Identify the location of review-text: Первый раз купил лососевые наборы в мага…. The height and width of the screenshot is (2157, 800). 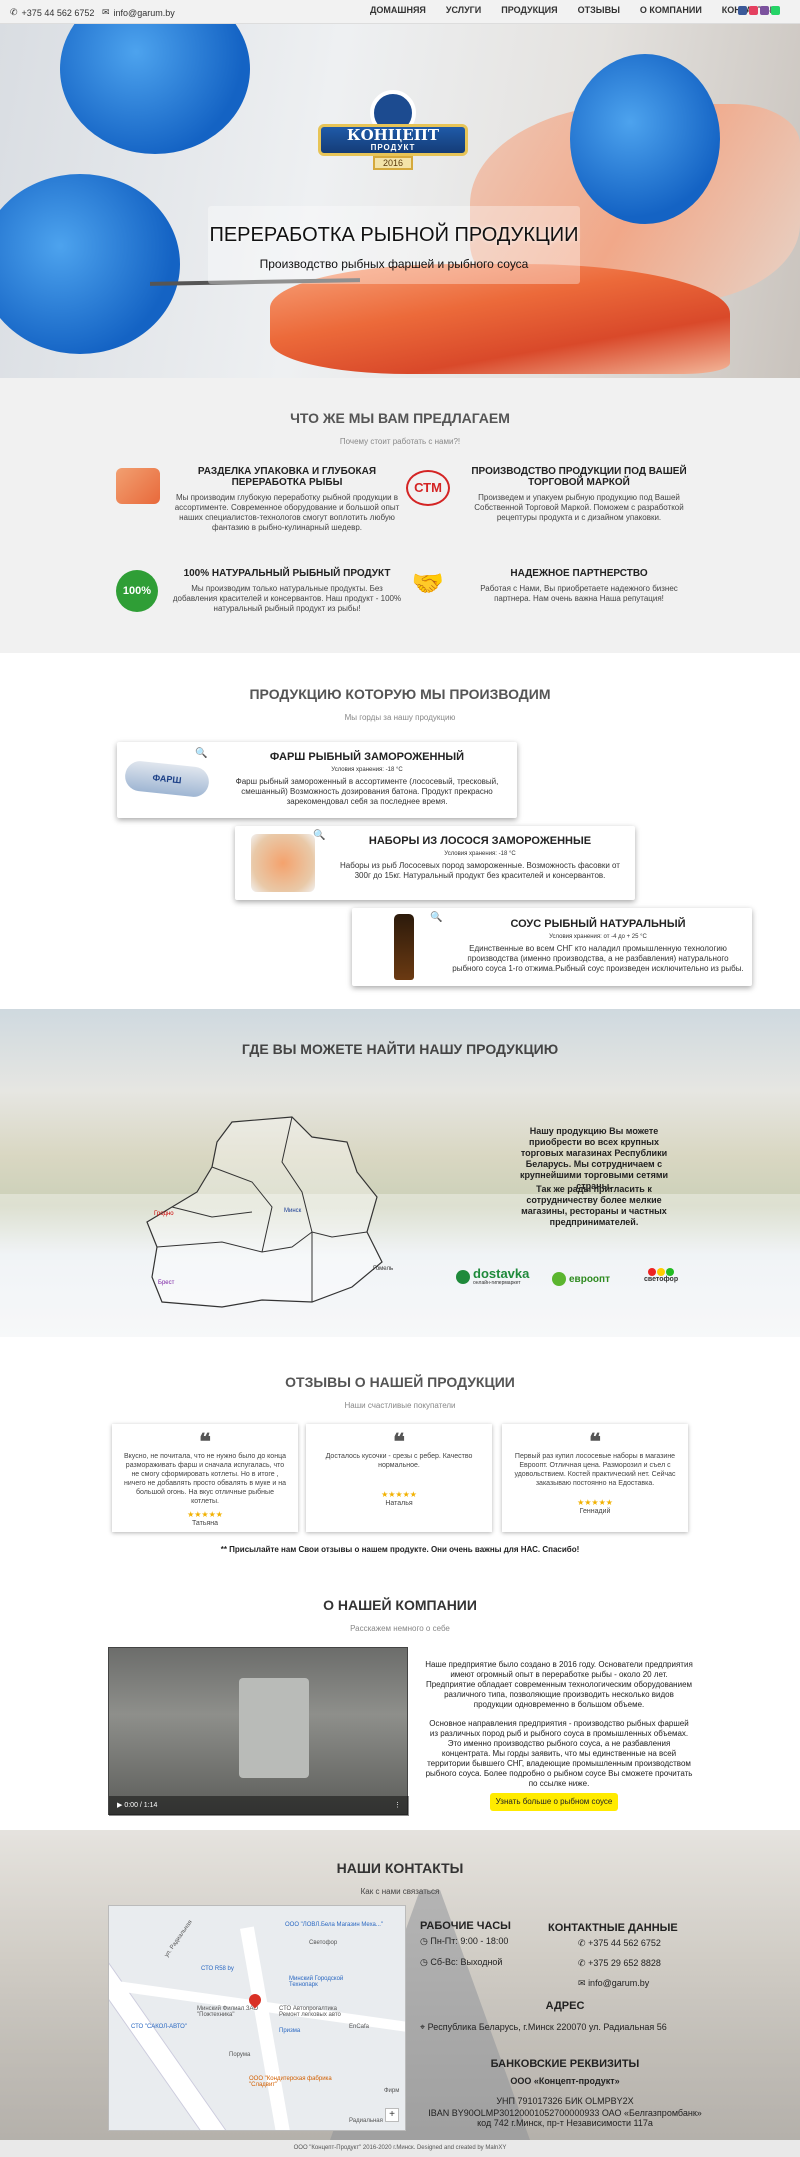
(595, 1470).